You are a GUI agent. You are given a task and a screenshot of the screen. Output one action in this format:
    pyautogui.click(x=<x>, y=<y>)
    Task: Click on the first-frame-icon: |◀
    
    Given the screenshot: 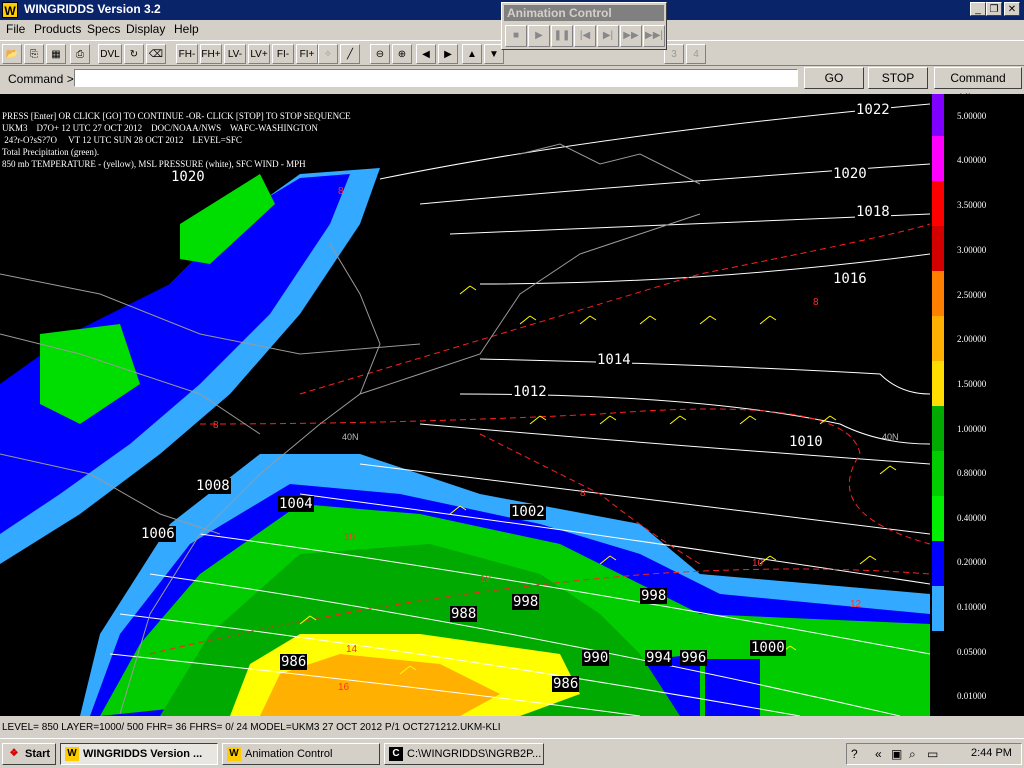 What is the action you would take?
    pyautogui.click(x=585, y=36)
    